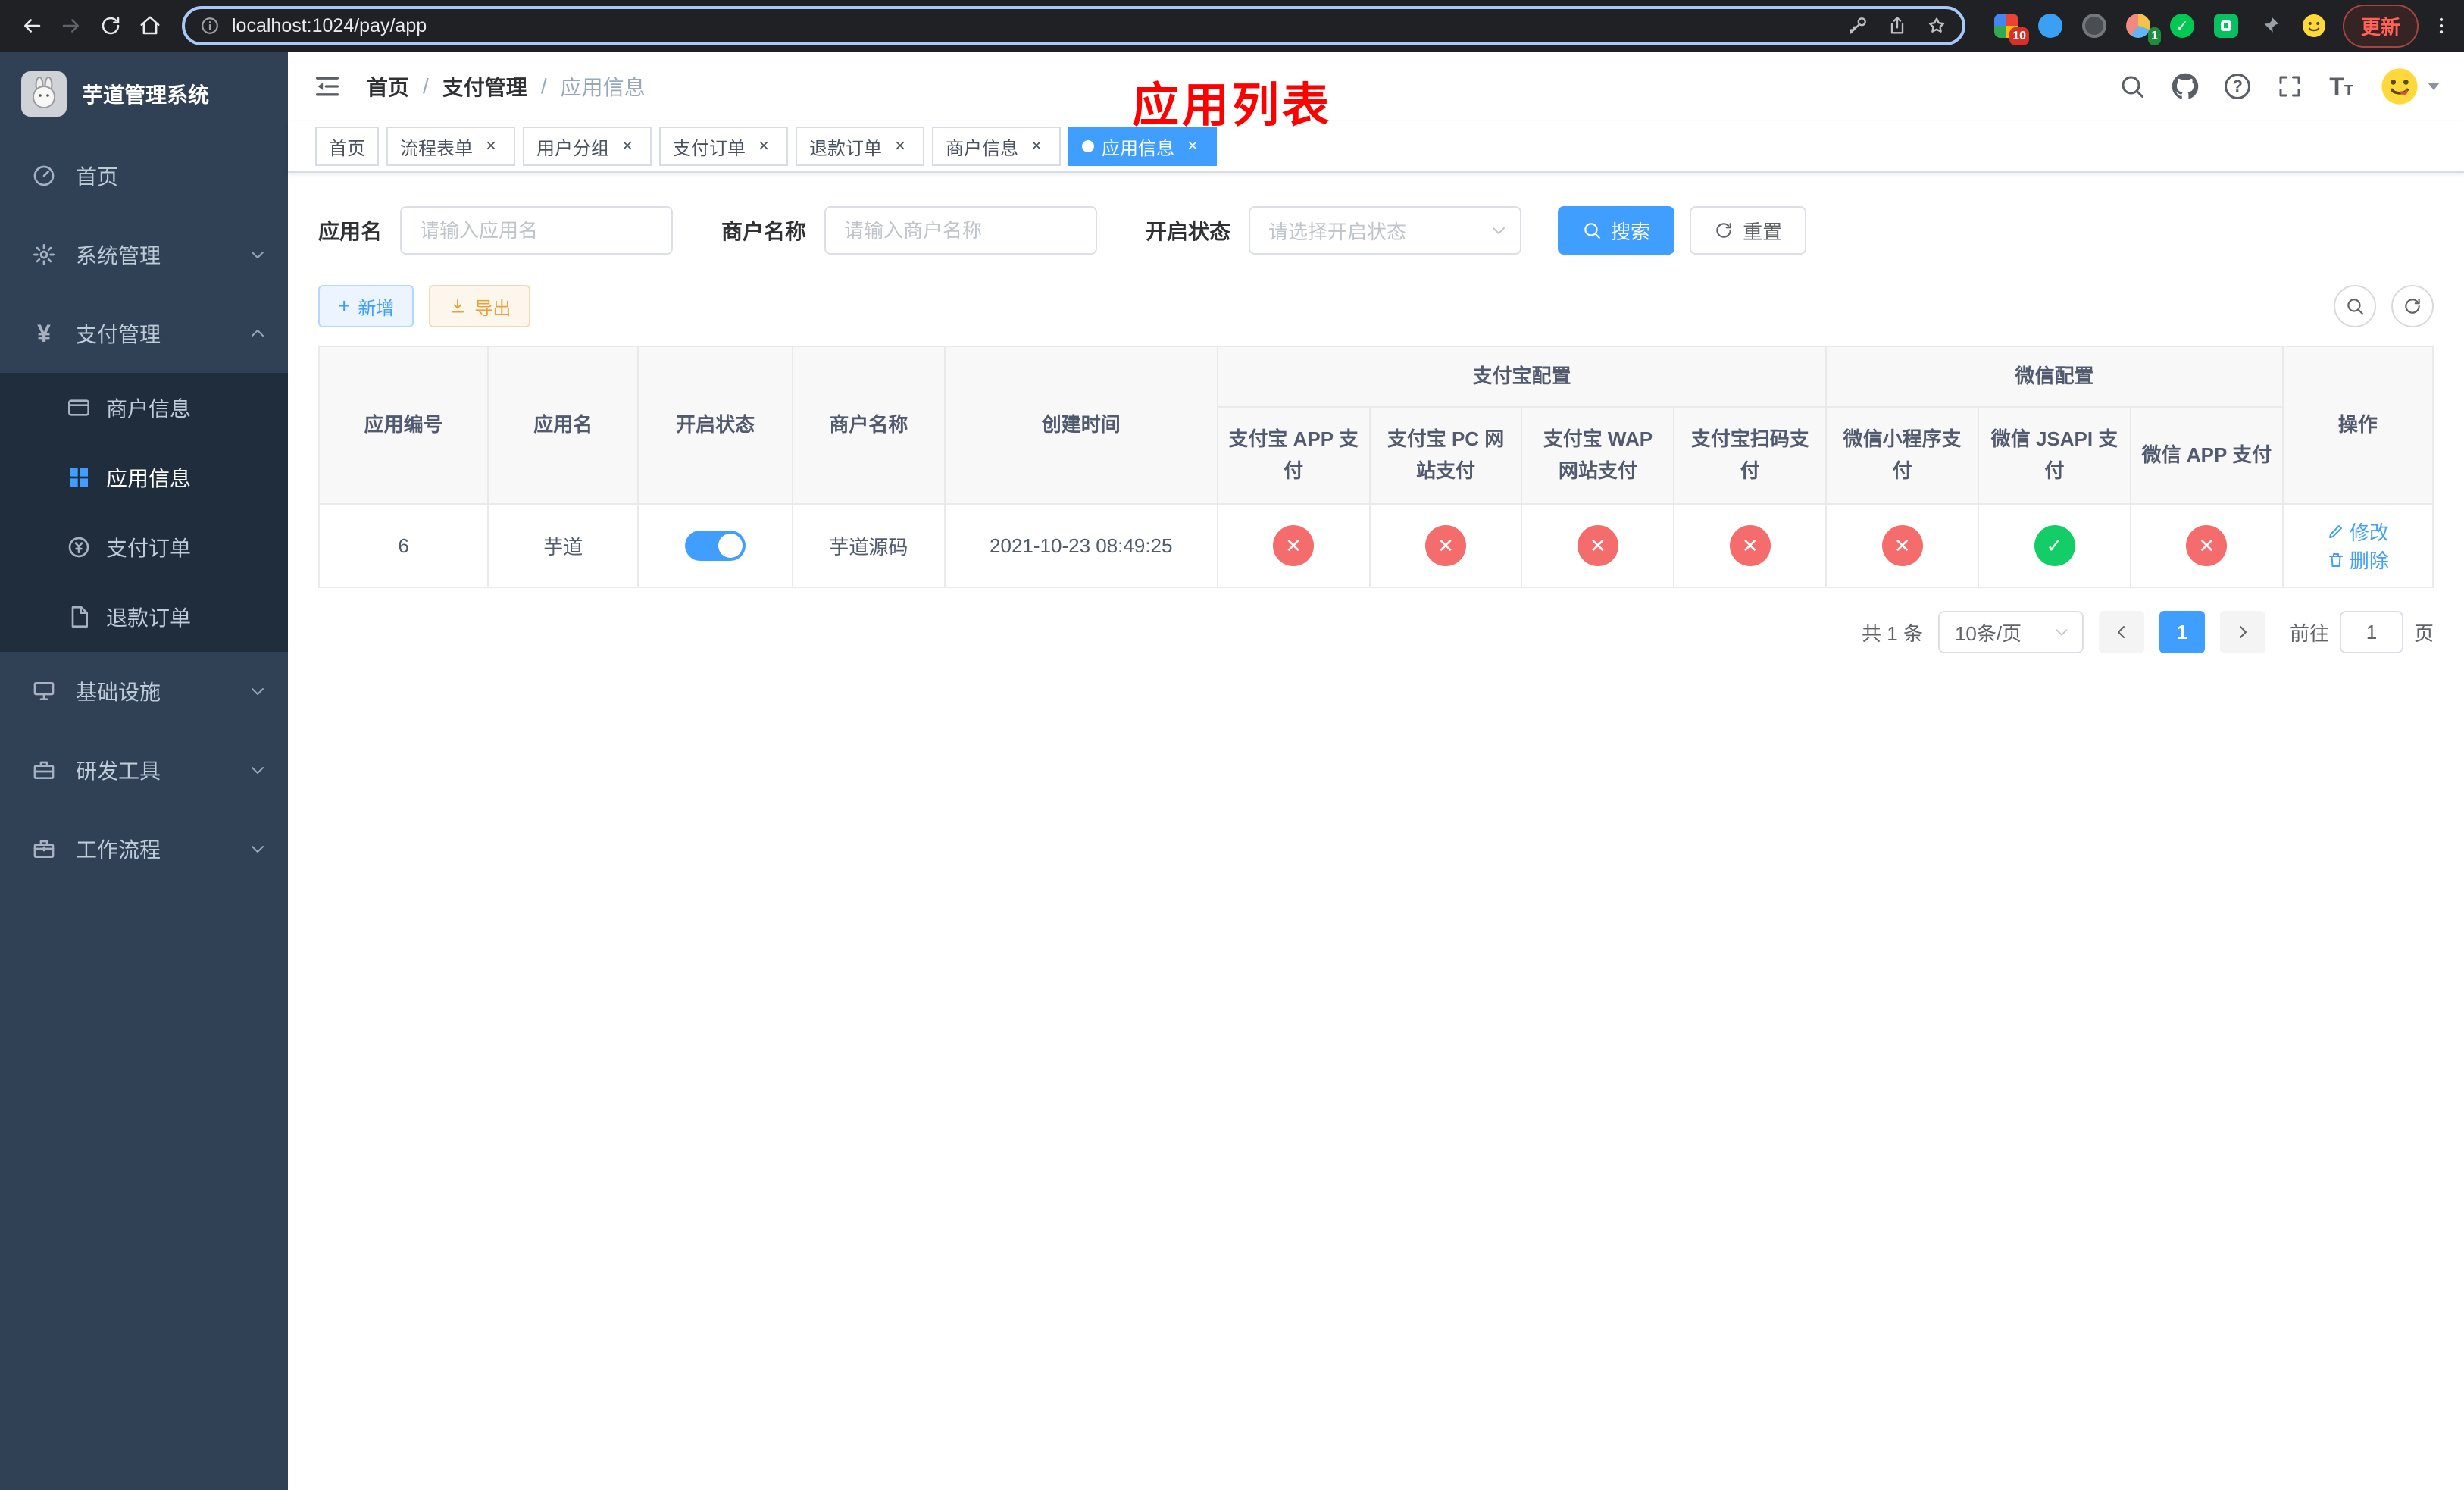  I want to click on extension-grid-icon: 10, so click(2011, 28).